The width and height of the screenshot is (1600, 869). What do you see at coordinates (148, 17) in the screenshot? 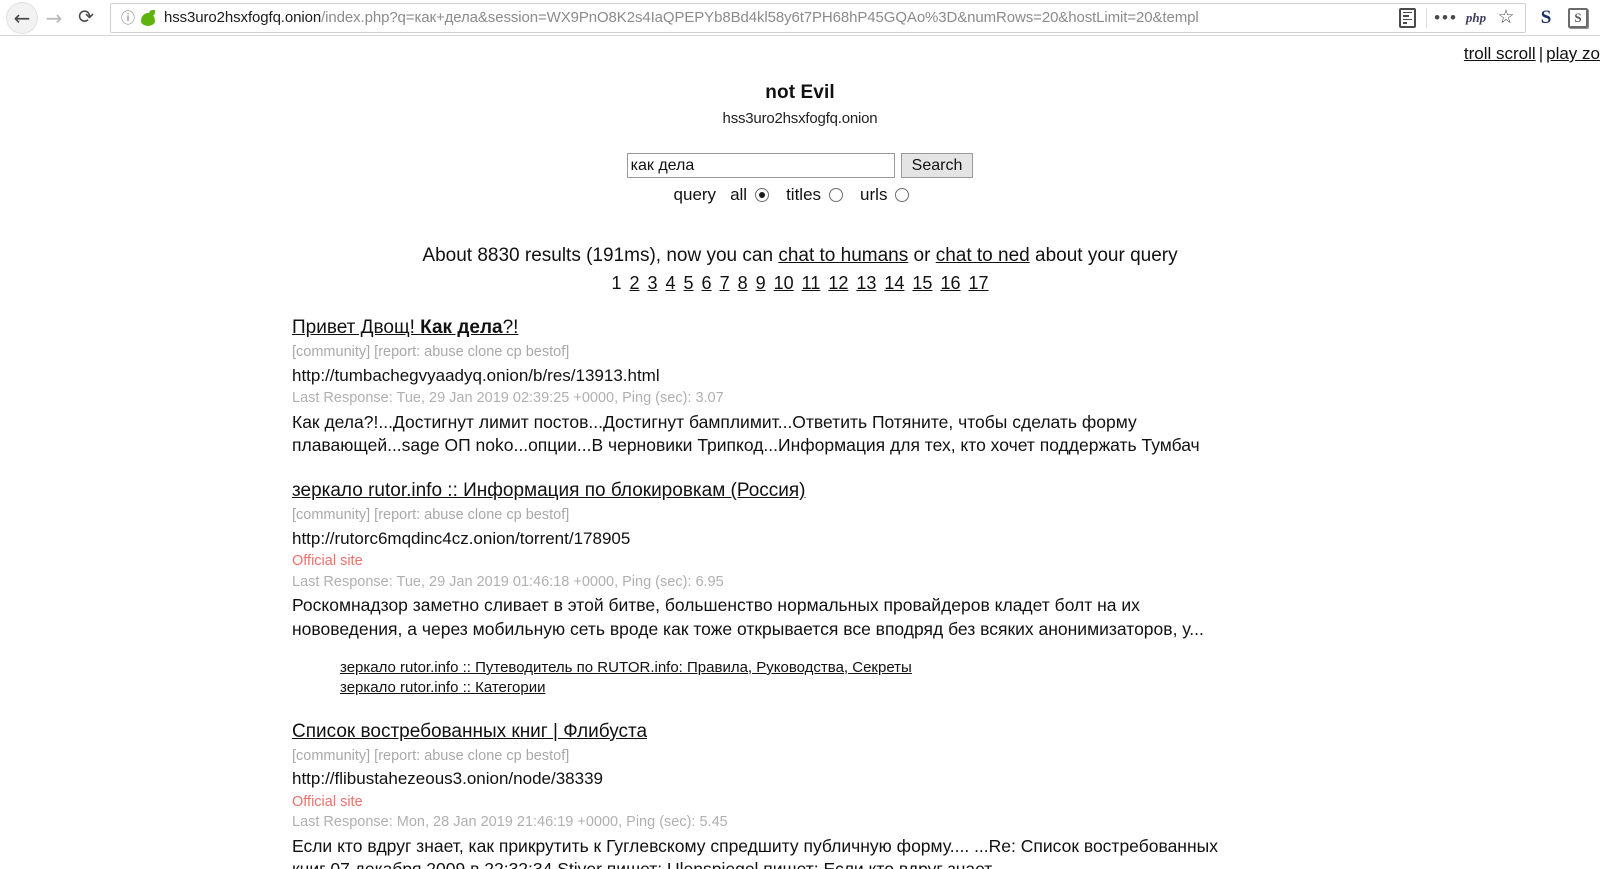
I see `onion-icon` at bounding box center [148, 17].